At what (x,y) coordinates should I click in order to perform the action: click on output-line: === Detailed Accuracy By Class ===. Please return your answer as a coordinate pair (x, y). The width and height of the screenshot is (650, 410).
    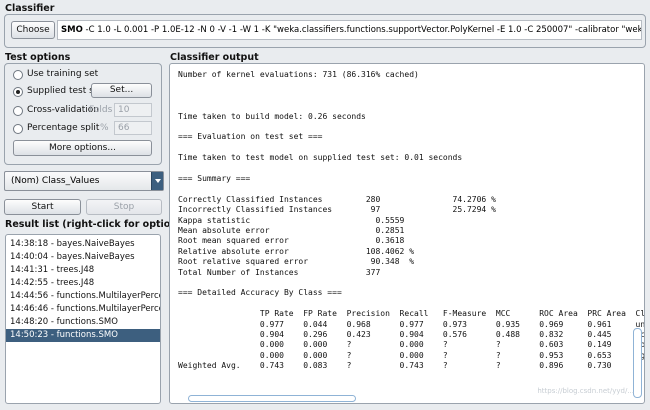
    Looking at the image, I should click on (260, 293).